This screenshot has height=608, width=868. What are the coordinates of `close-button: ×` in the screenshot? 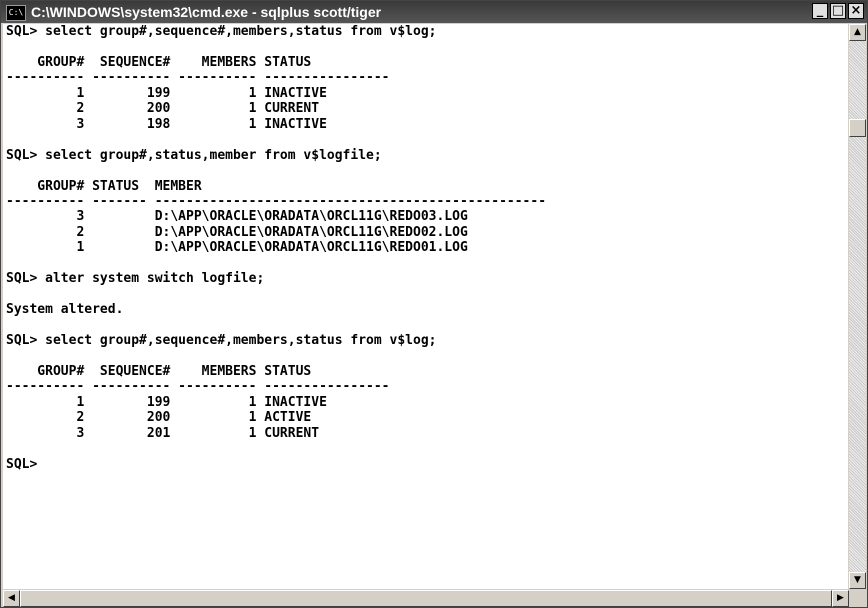 It's located at (856, 11).